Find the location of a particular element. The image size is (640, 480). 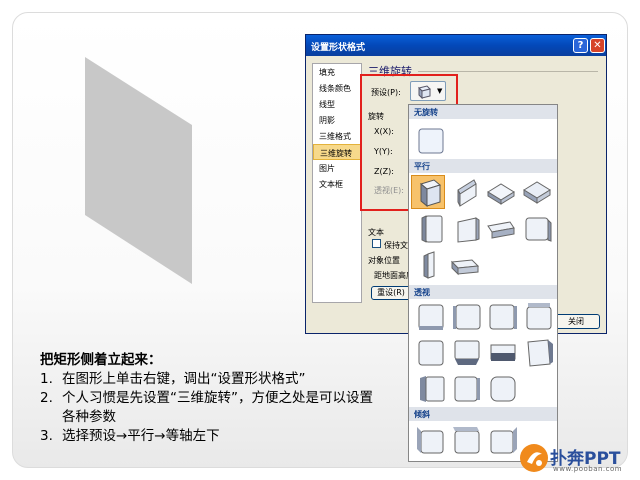

keep-text-flat-checkbox is located at coordinates (376, 243).